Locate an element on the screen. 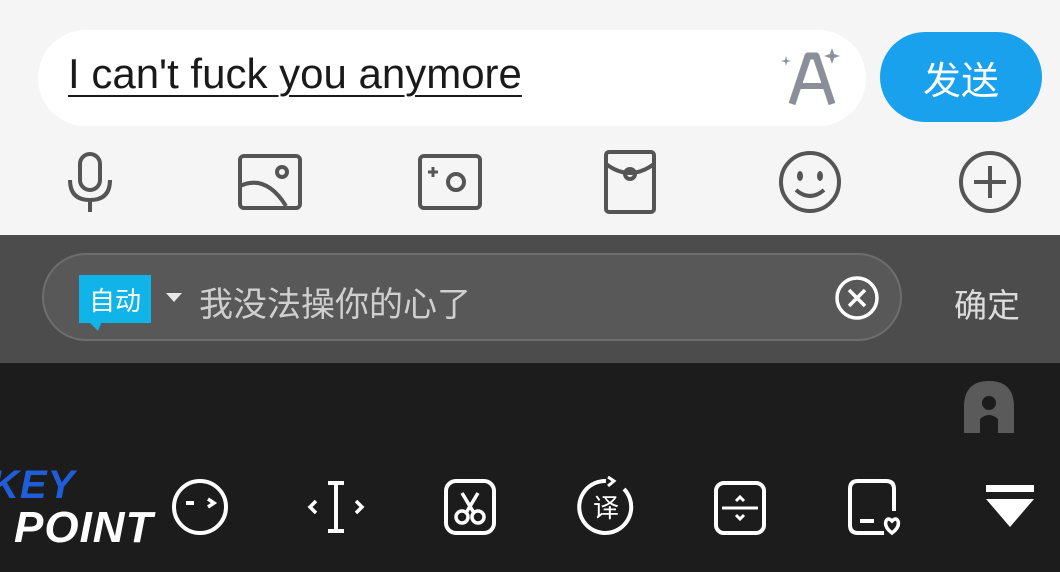  translate-icon: 译 is located at coordinates (606, 507).